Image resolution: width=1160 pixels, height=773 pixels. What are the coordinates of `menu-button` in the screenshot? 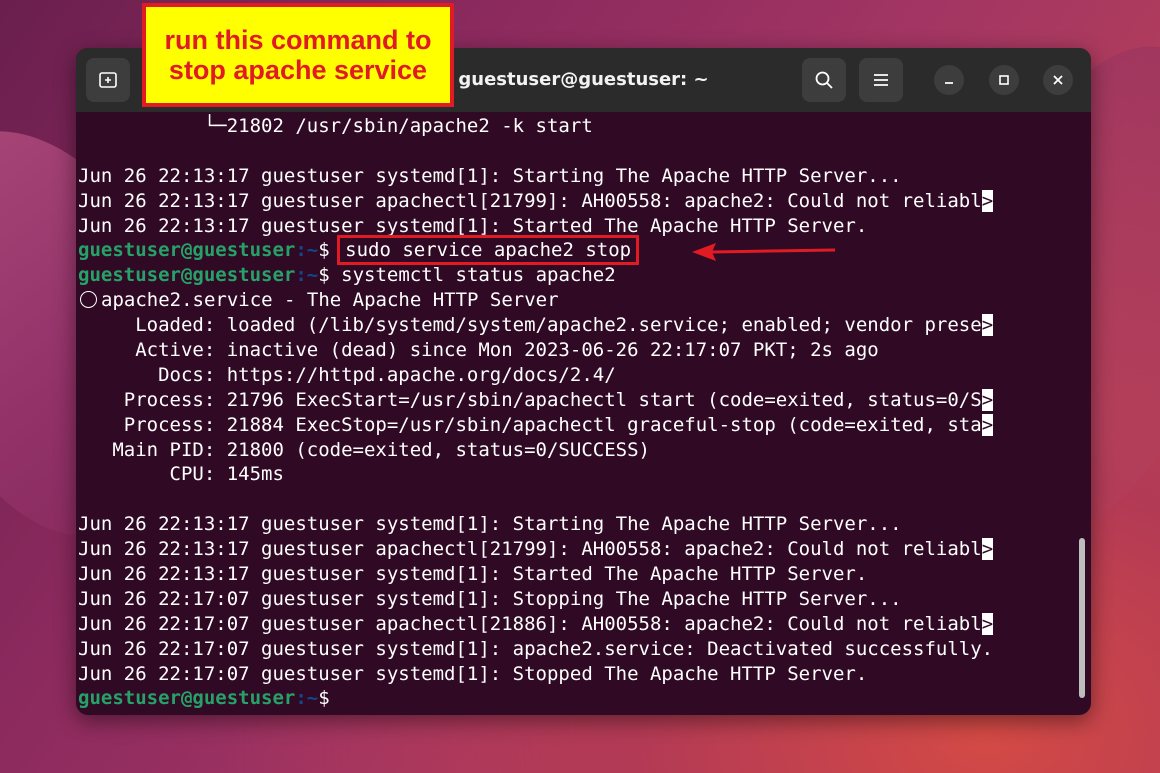 It's located at (881, 80).